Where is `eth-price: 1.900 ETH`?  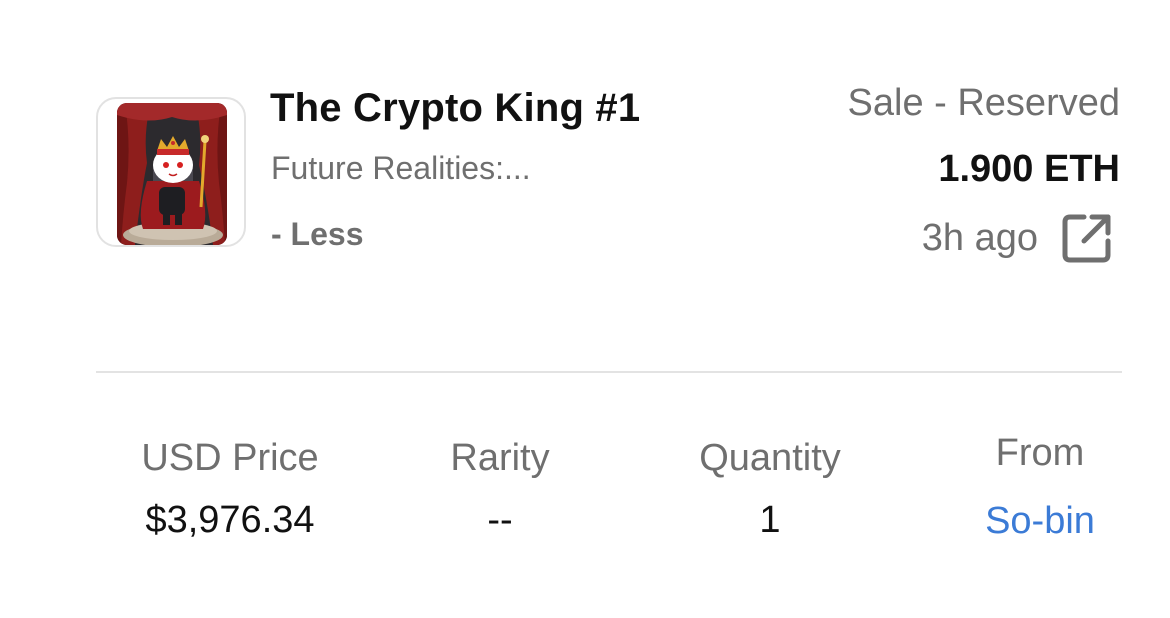 eth-price: 1.900 ETH is located at coordinates (1029, 169).